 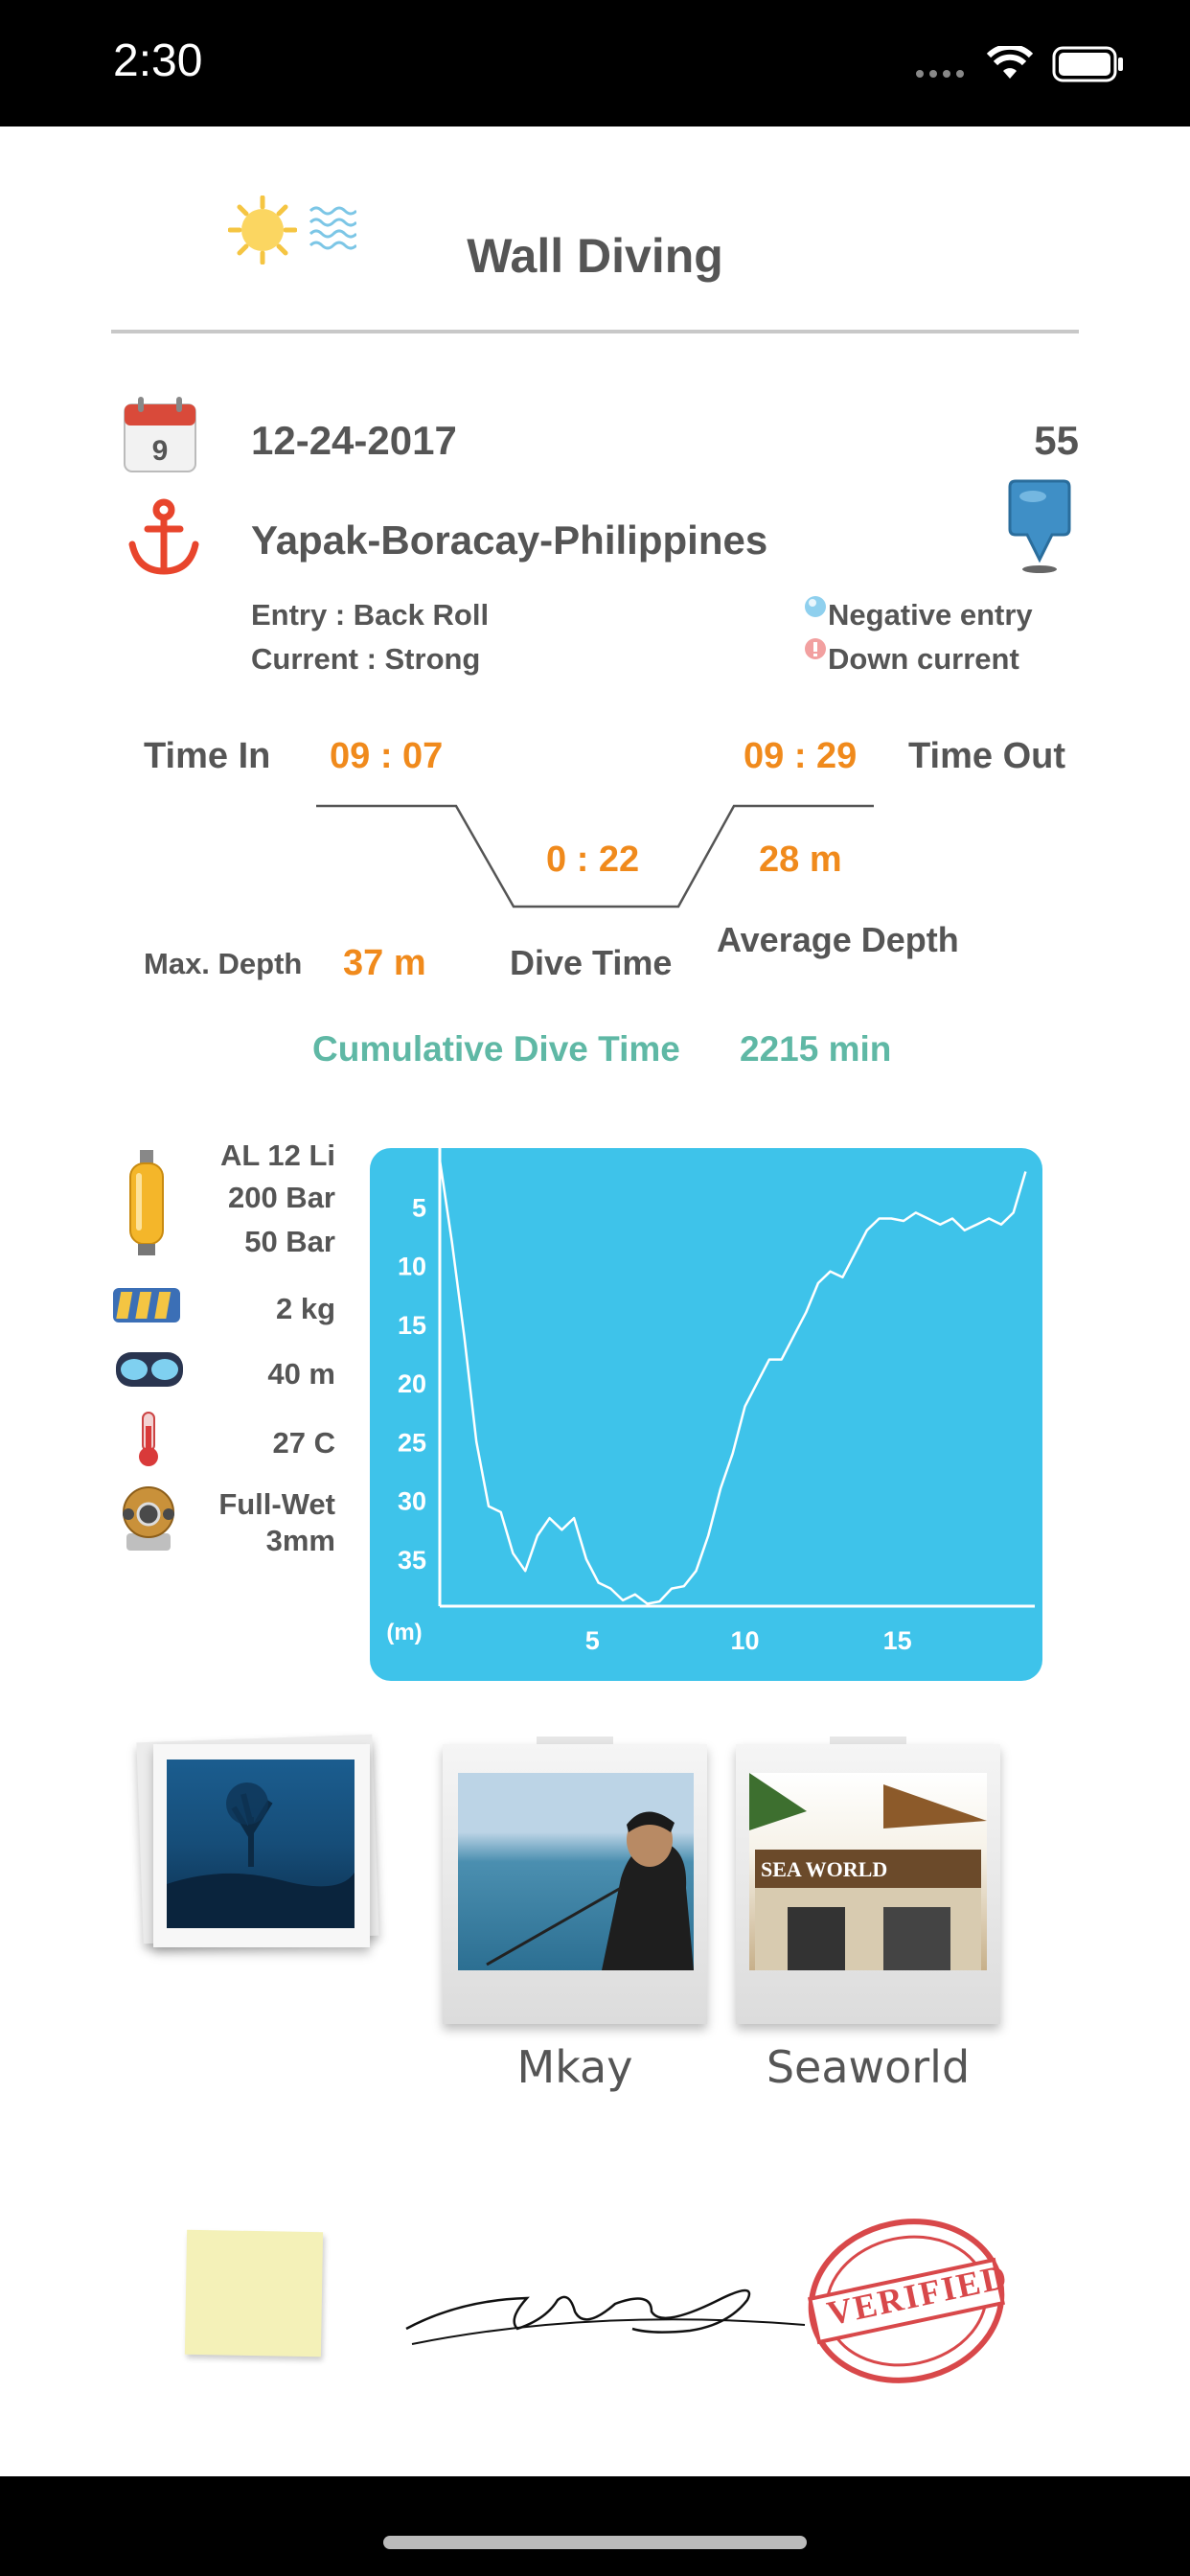 What do you see at coordinates (591, 962) in the screenshot?
I see `dive-time-label: Dive Time` at bounding box center [591, 962].